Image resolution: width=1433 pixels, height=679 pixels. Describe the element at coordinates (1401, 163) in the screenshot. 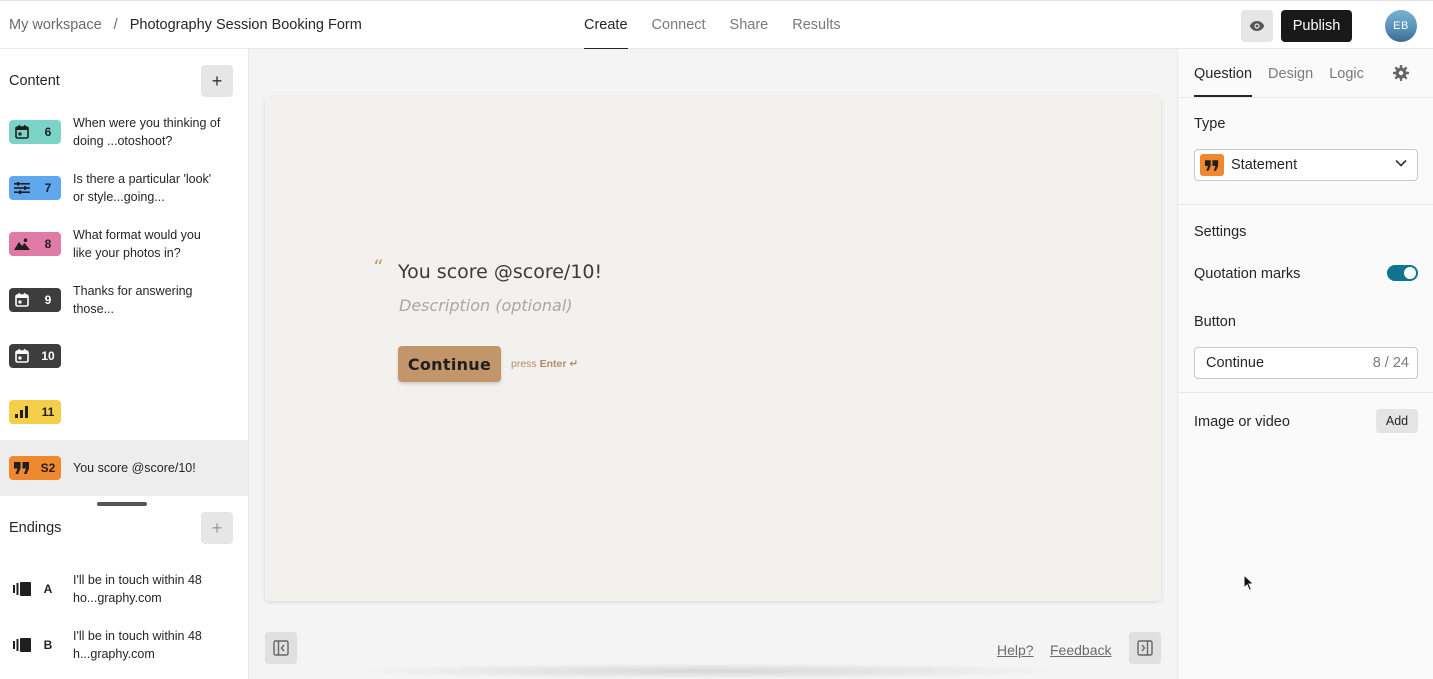

I see `chevron-down-icon` at that location.